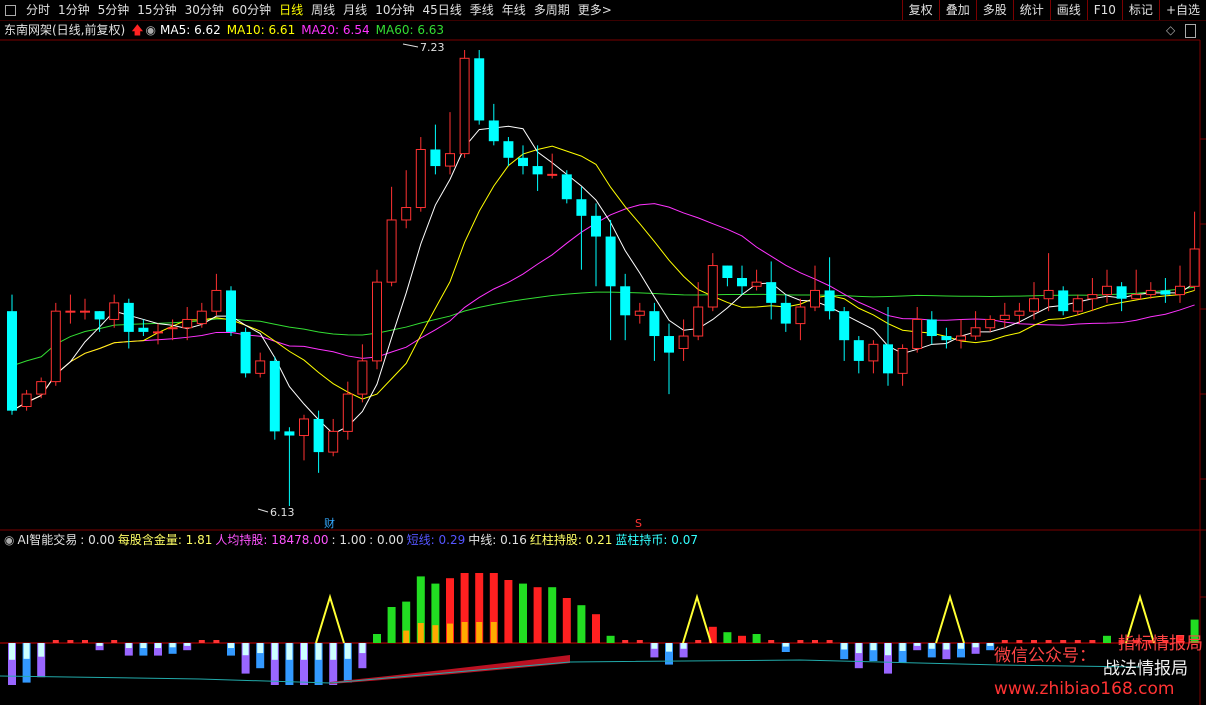 This screenshot has height=705, width=1206. What do you see at coordinates (957, 10) in the screenshot?
I see `toolbar-button-1: 叠加` at bounding box center [957, 10].